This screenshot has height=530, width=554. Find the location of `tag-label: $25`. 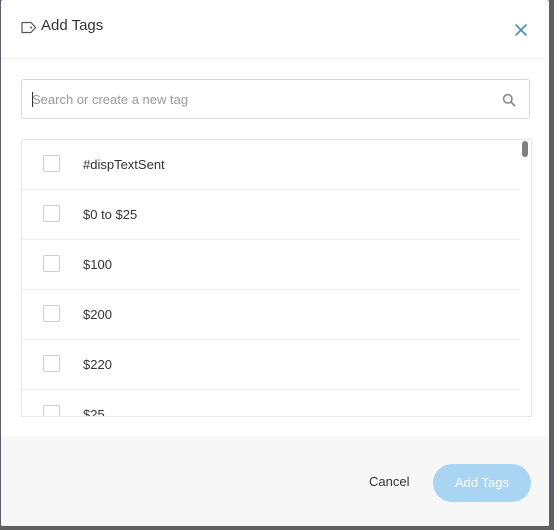

tag-label: $25 is located at coordinates (94, 412).